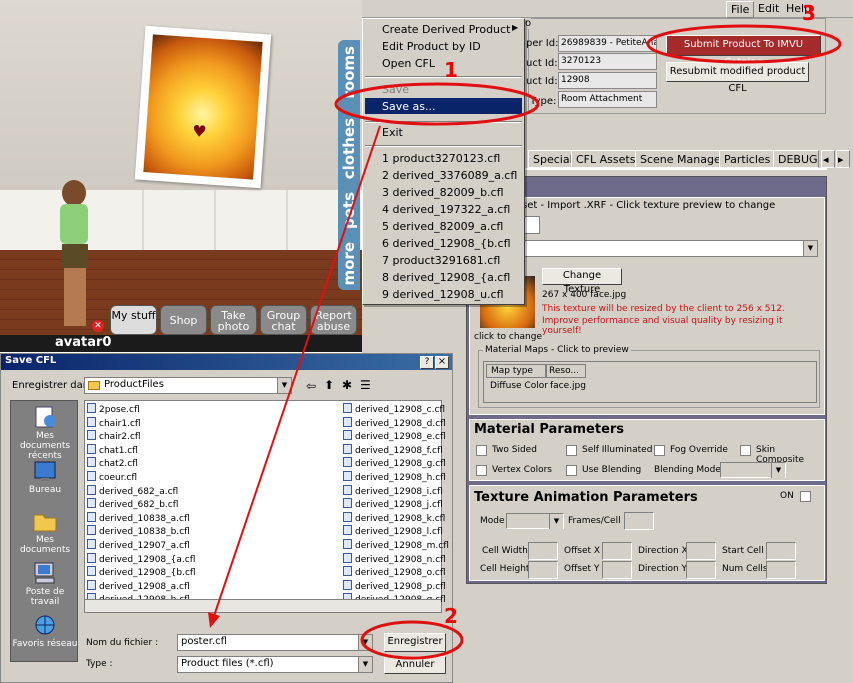 This screenshot has width=853, height=683. I want to click on annotation-oval-save-as, so click(437, 104).